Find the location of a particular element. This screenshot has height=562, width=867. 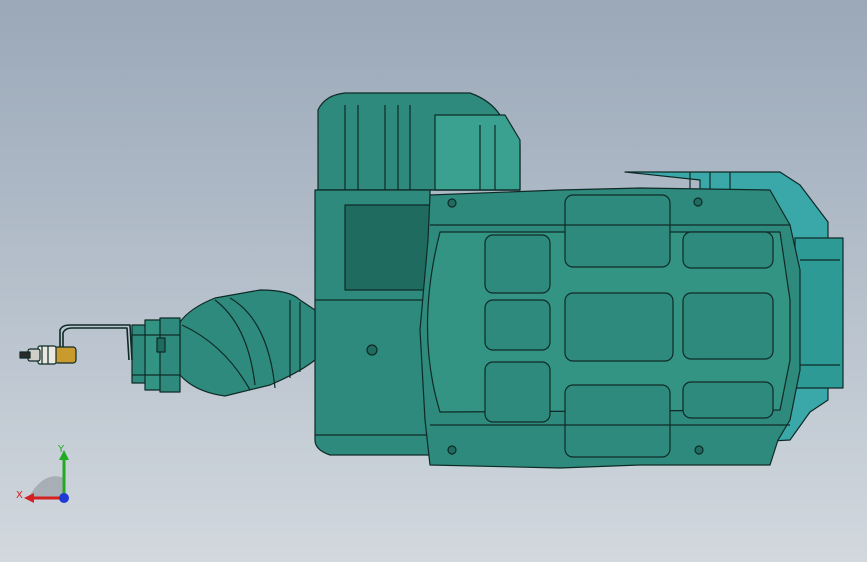

wrist-flange is located at coordinates (156, 355).